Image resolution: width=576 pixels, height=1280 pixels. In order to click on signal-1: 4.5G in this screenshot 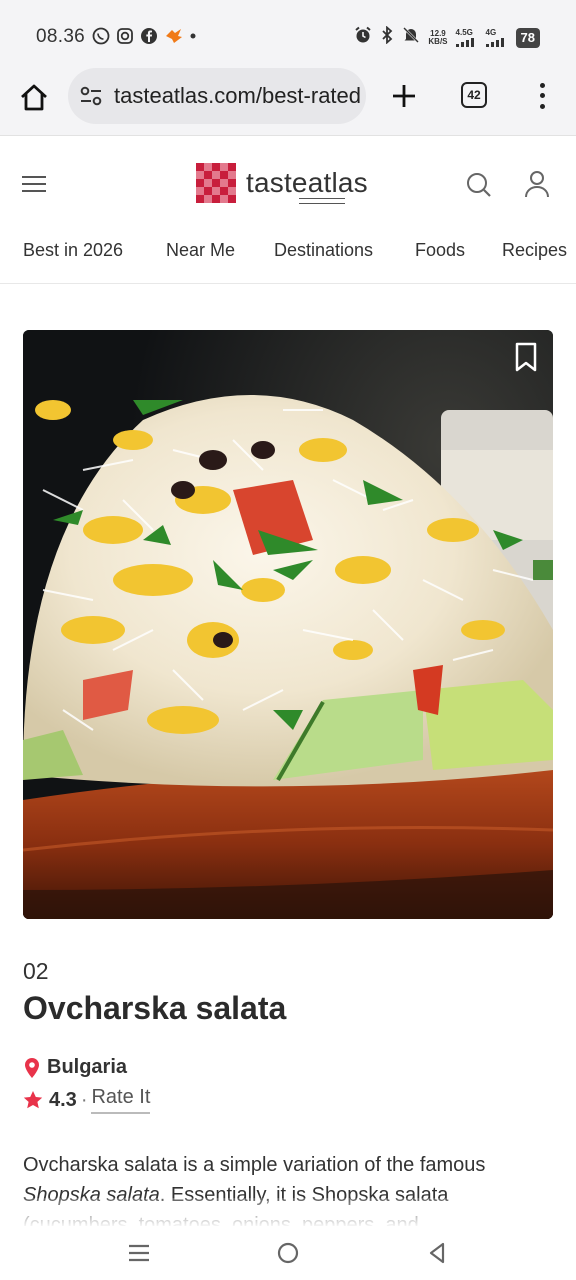, I will do `click(466, 37)`.